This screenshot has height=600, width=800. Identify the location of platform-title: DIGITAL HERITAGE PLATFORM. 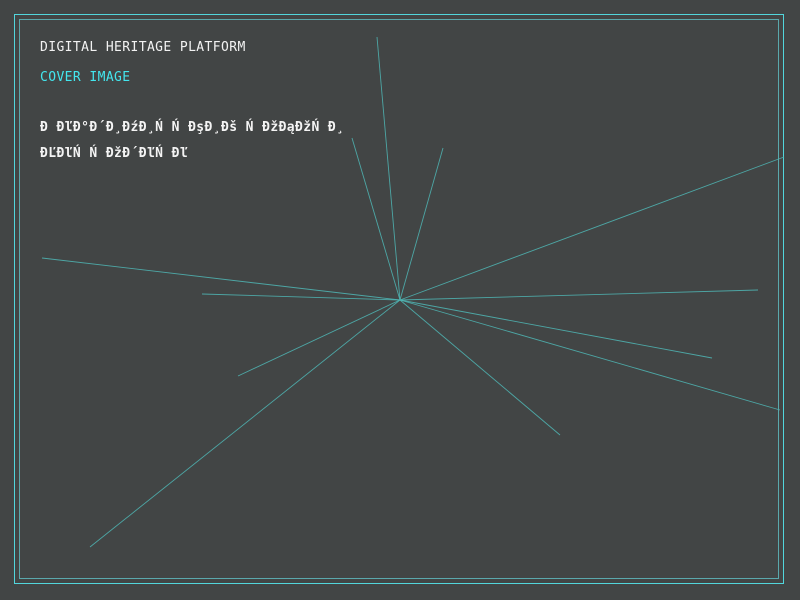
(143, 47).